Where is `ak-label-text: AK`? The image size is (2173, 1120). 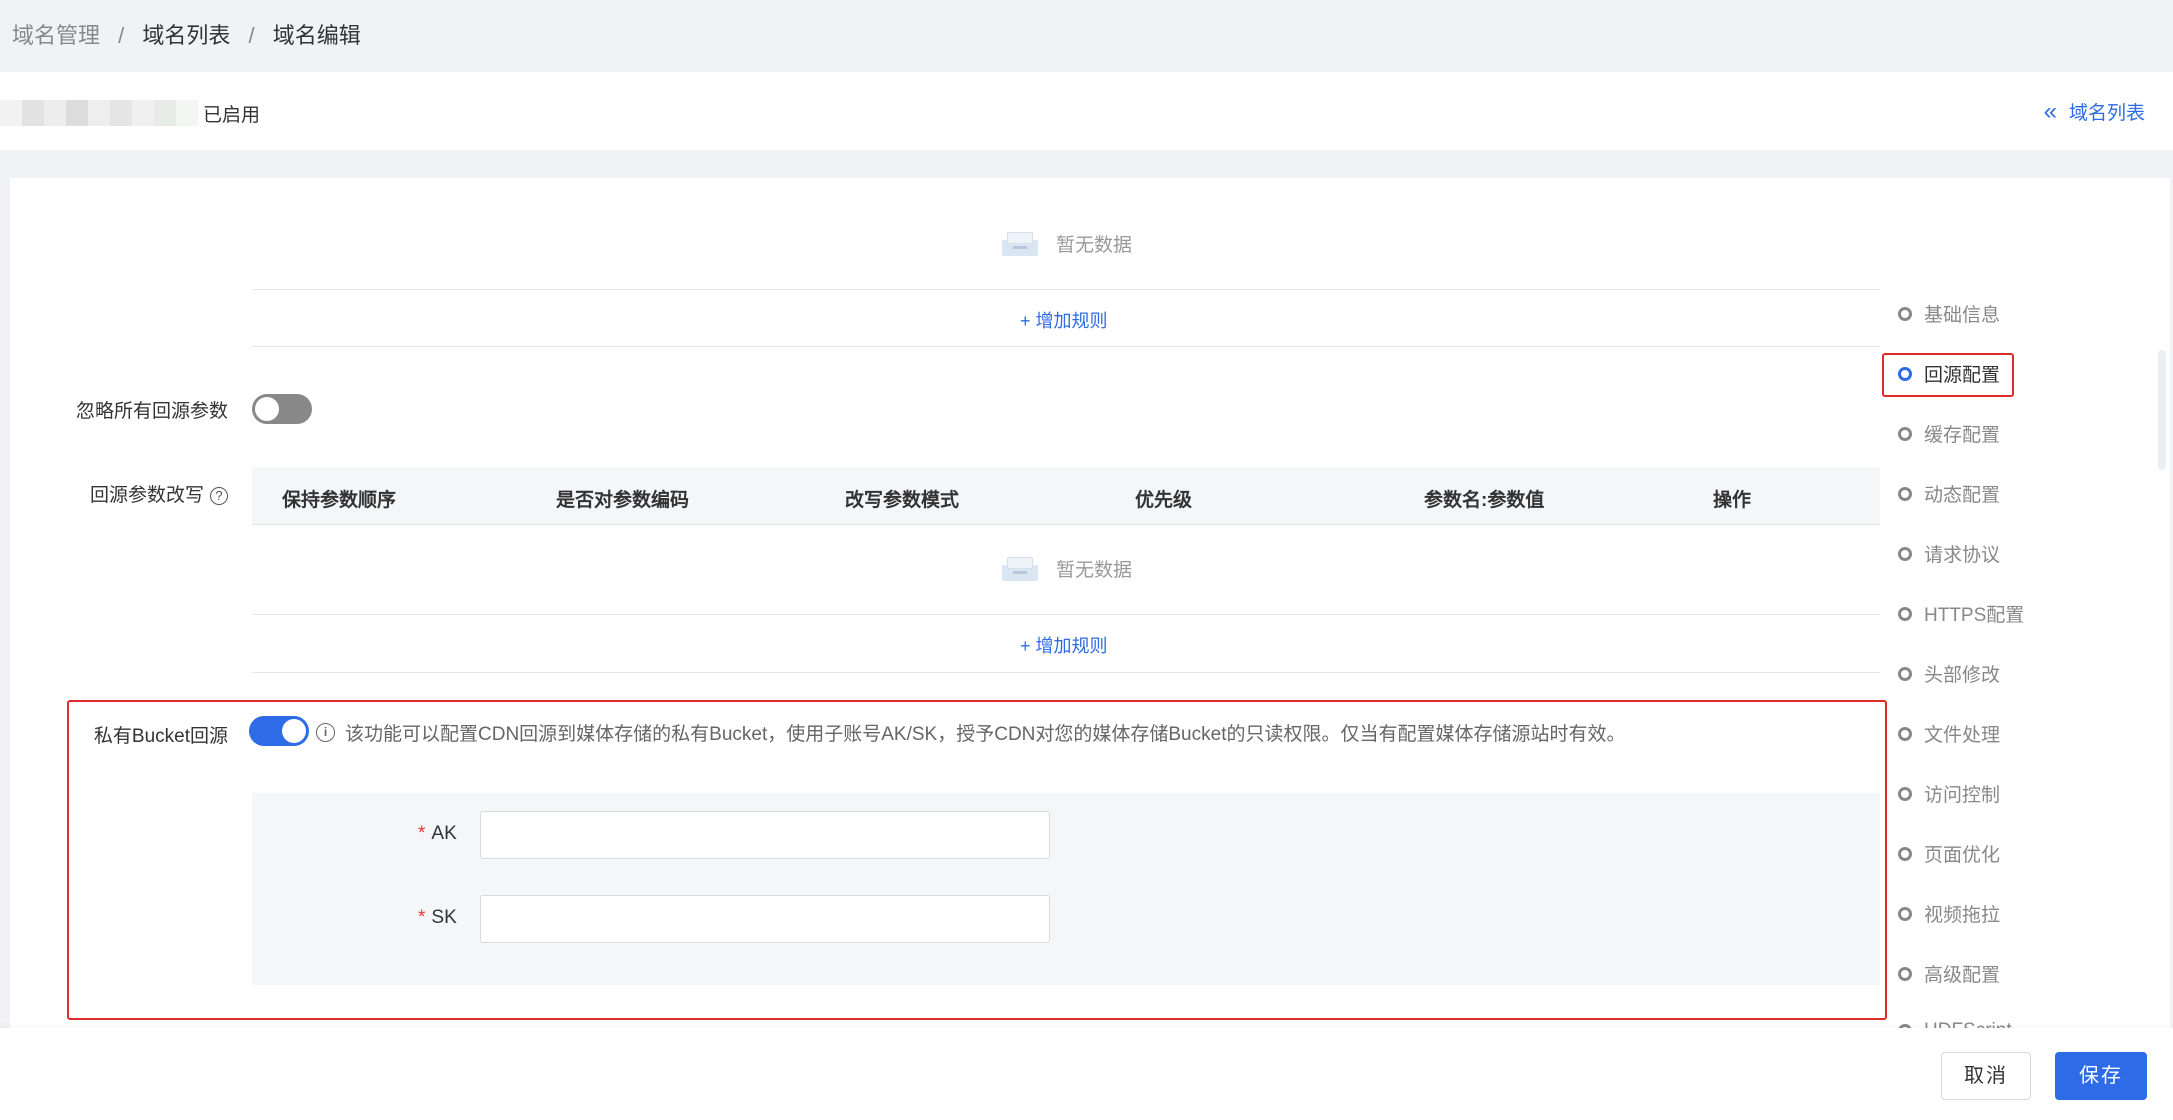
ak-label-text: AK is located at coordinates (444, 833).